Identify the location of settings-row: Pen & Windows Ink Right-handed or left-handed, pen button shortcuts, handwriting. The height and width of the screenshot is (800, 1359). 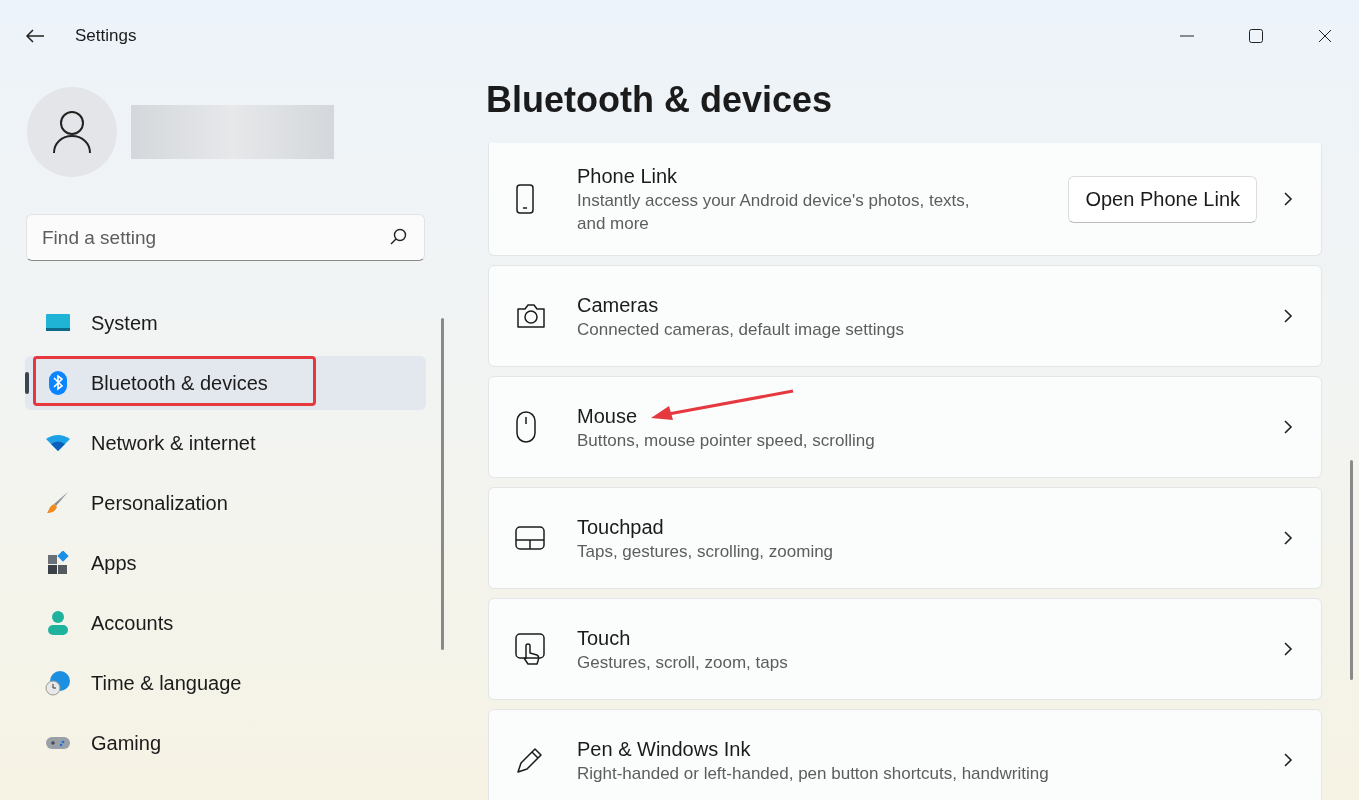
(905, 754).